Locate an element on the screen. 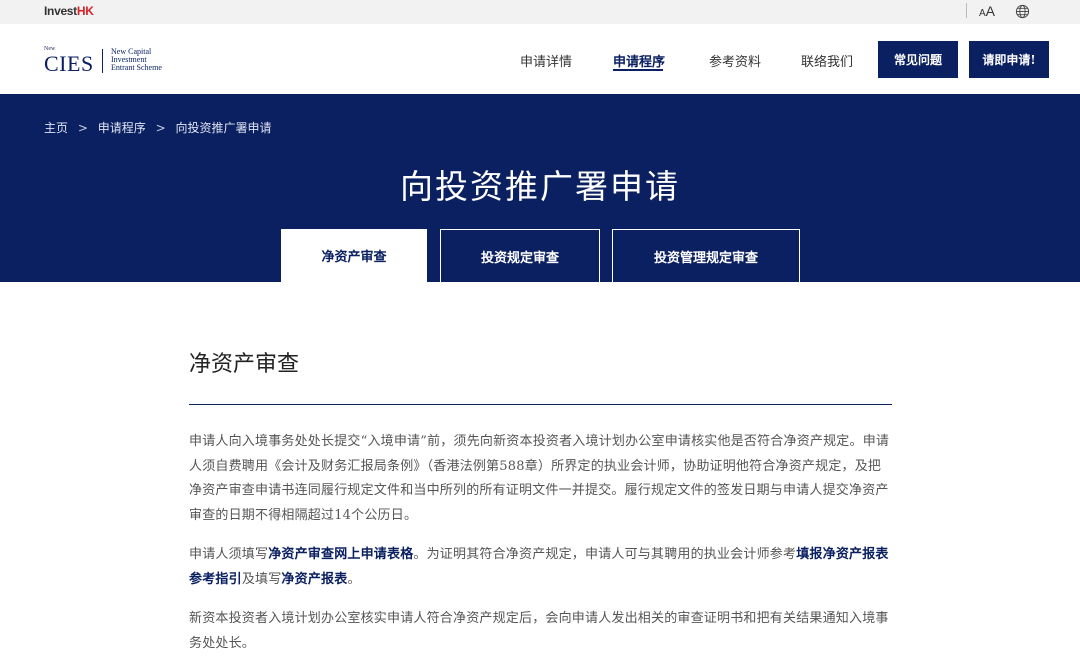  utility-bar: InvestHK AA is located at coordinates (540, 12).